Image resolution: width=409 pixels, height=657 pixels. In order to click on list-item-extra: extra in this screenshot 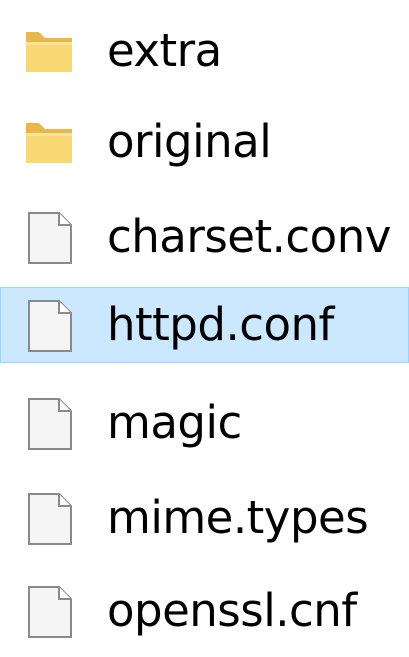, I will do `click(204, 51)`.